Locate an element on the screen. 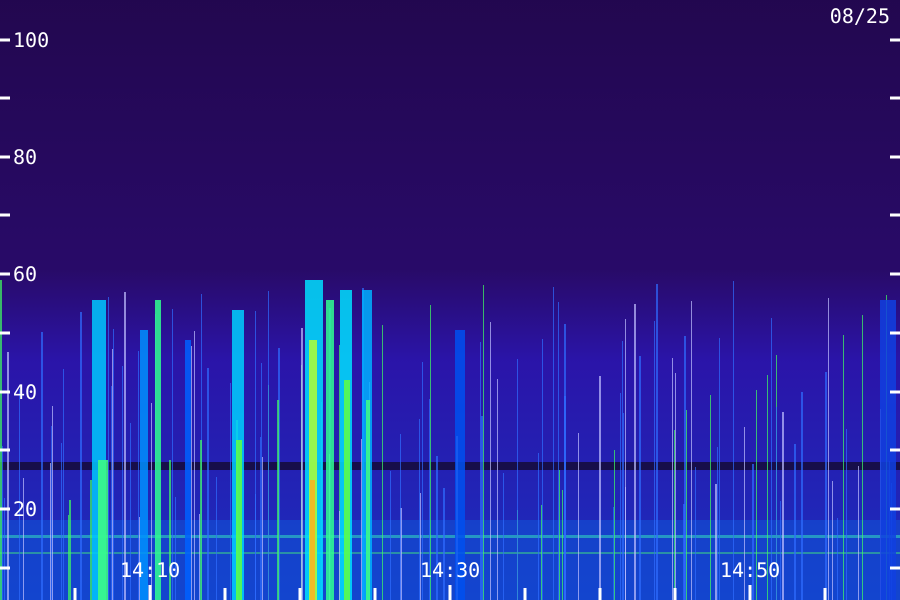 The image size is (900, 600). y-axis-label: 80 is located at coordinates (25, 157).